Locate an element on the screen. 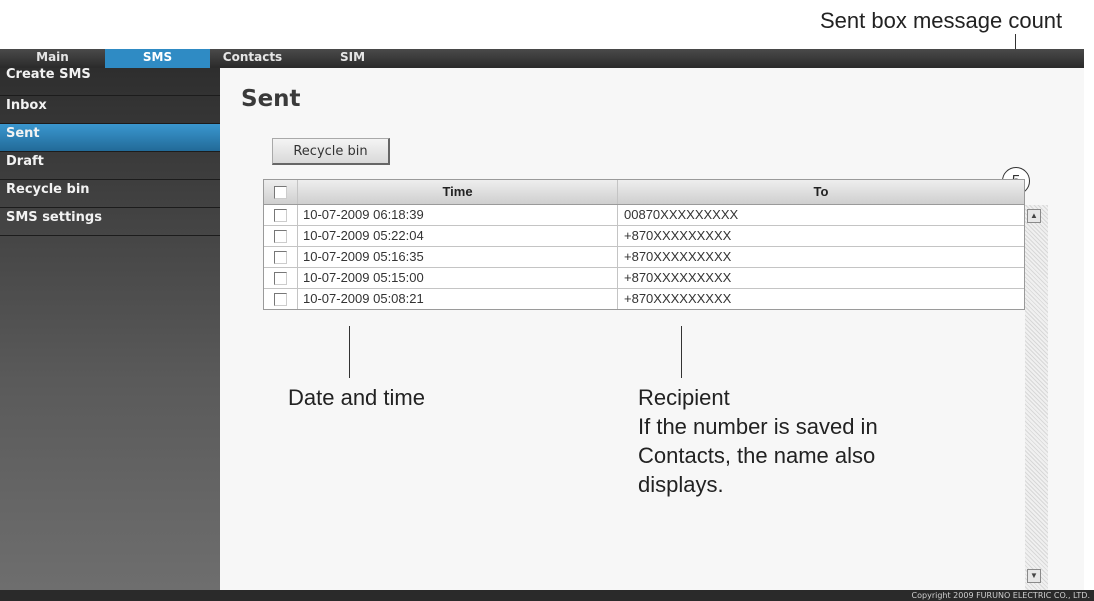  row-time: 10-07-2009 05:22:04 is located at coordinates (458, 236).